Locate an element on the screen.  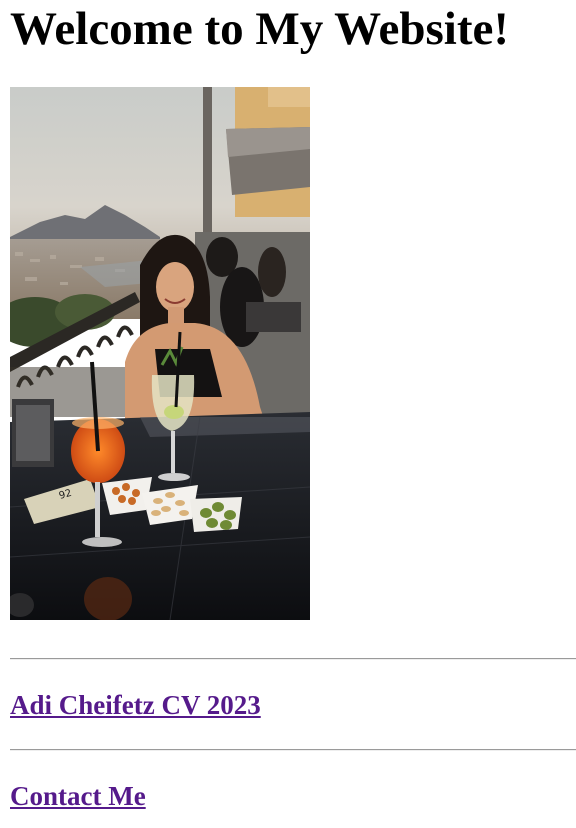
contact-link: Contact Me is located at coordinates (78, 796).